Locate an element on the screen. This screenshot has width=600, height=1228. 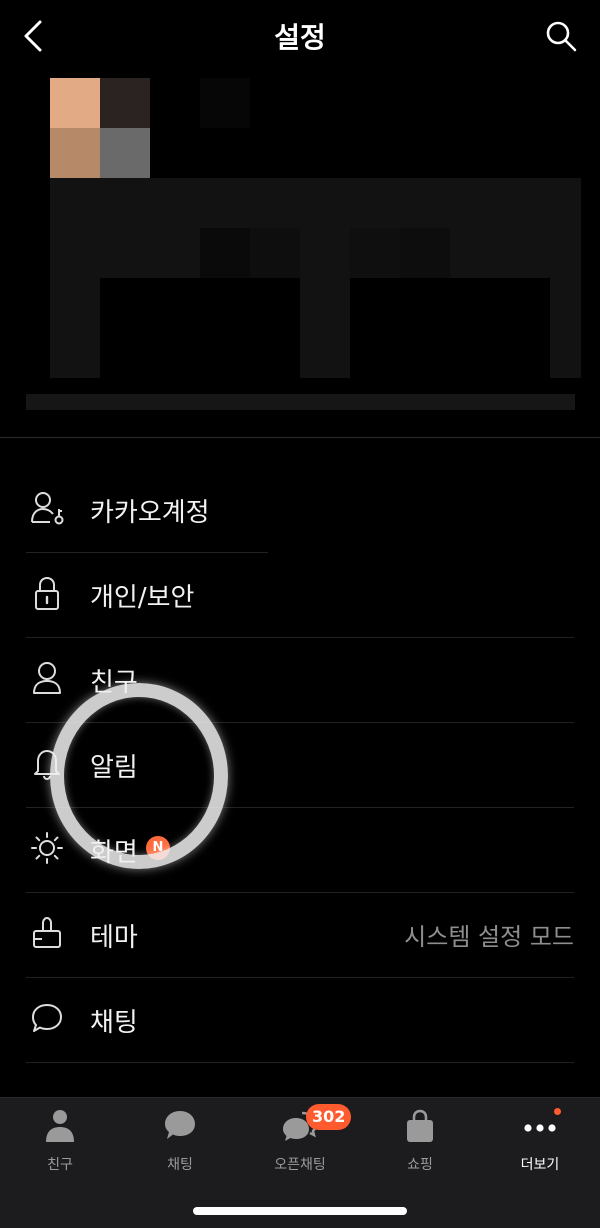
menu-item-theme: 테마 시스템 설정 모드 is located at coordinates (300, 935).